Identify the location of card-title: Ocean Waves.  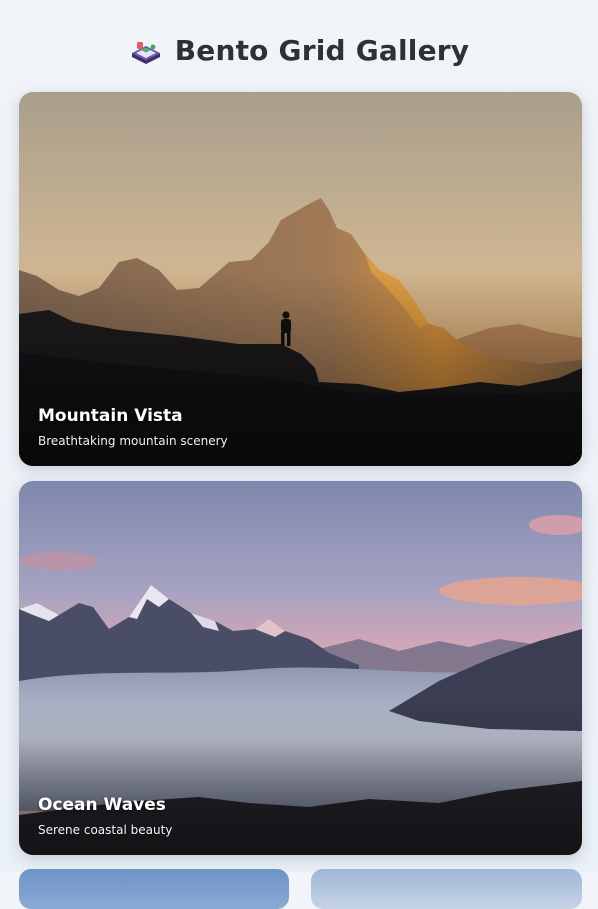
(102, 805).